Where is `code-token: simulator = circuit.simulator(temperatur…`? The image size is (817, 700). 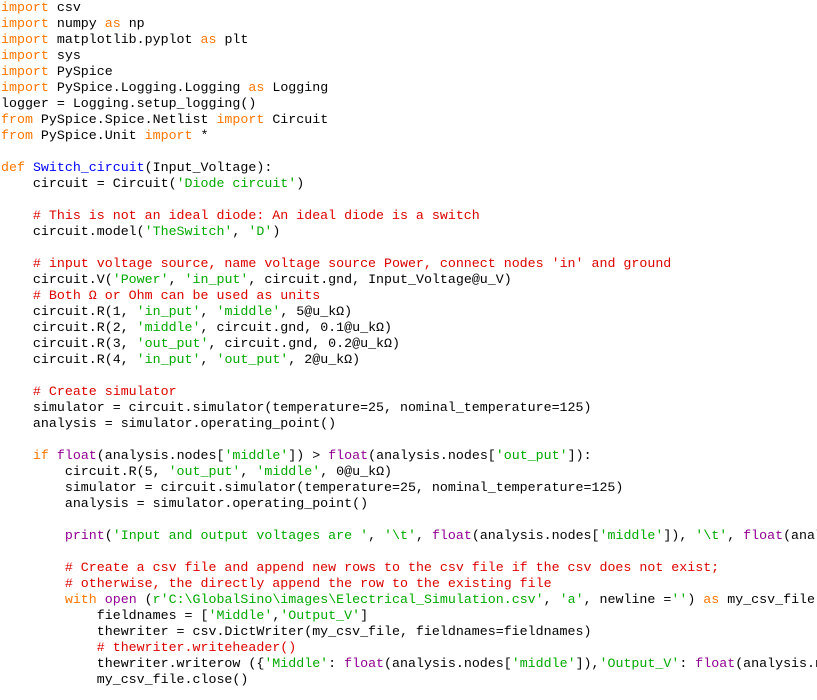
code-token: simulator = circuit.simulator(temperatur… is located at coordinates (312, 487).